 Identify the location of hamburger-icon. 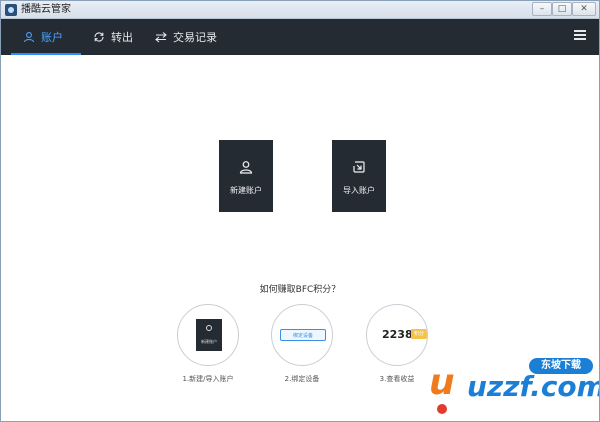
(580, 35).